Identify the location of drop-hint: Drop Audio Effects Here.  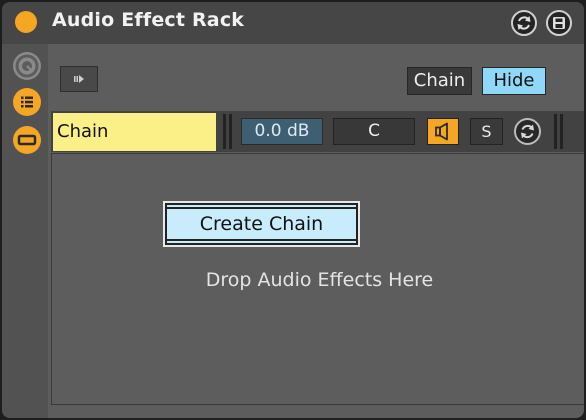
(319, 280).